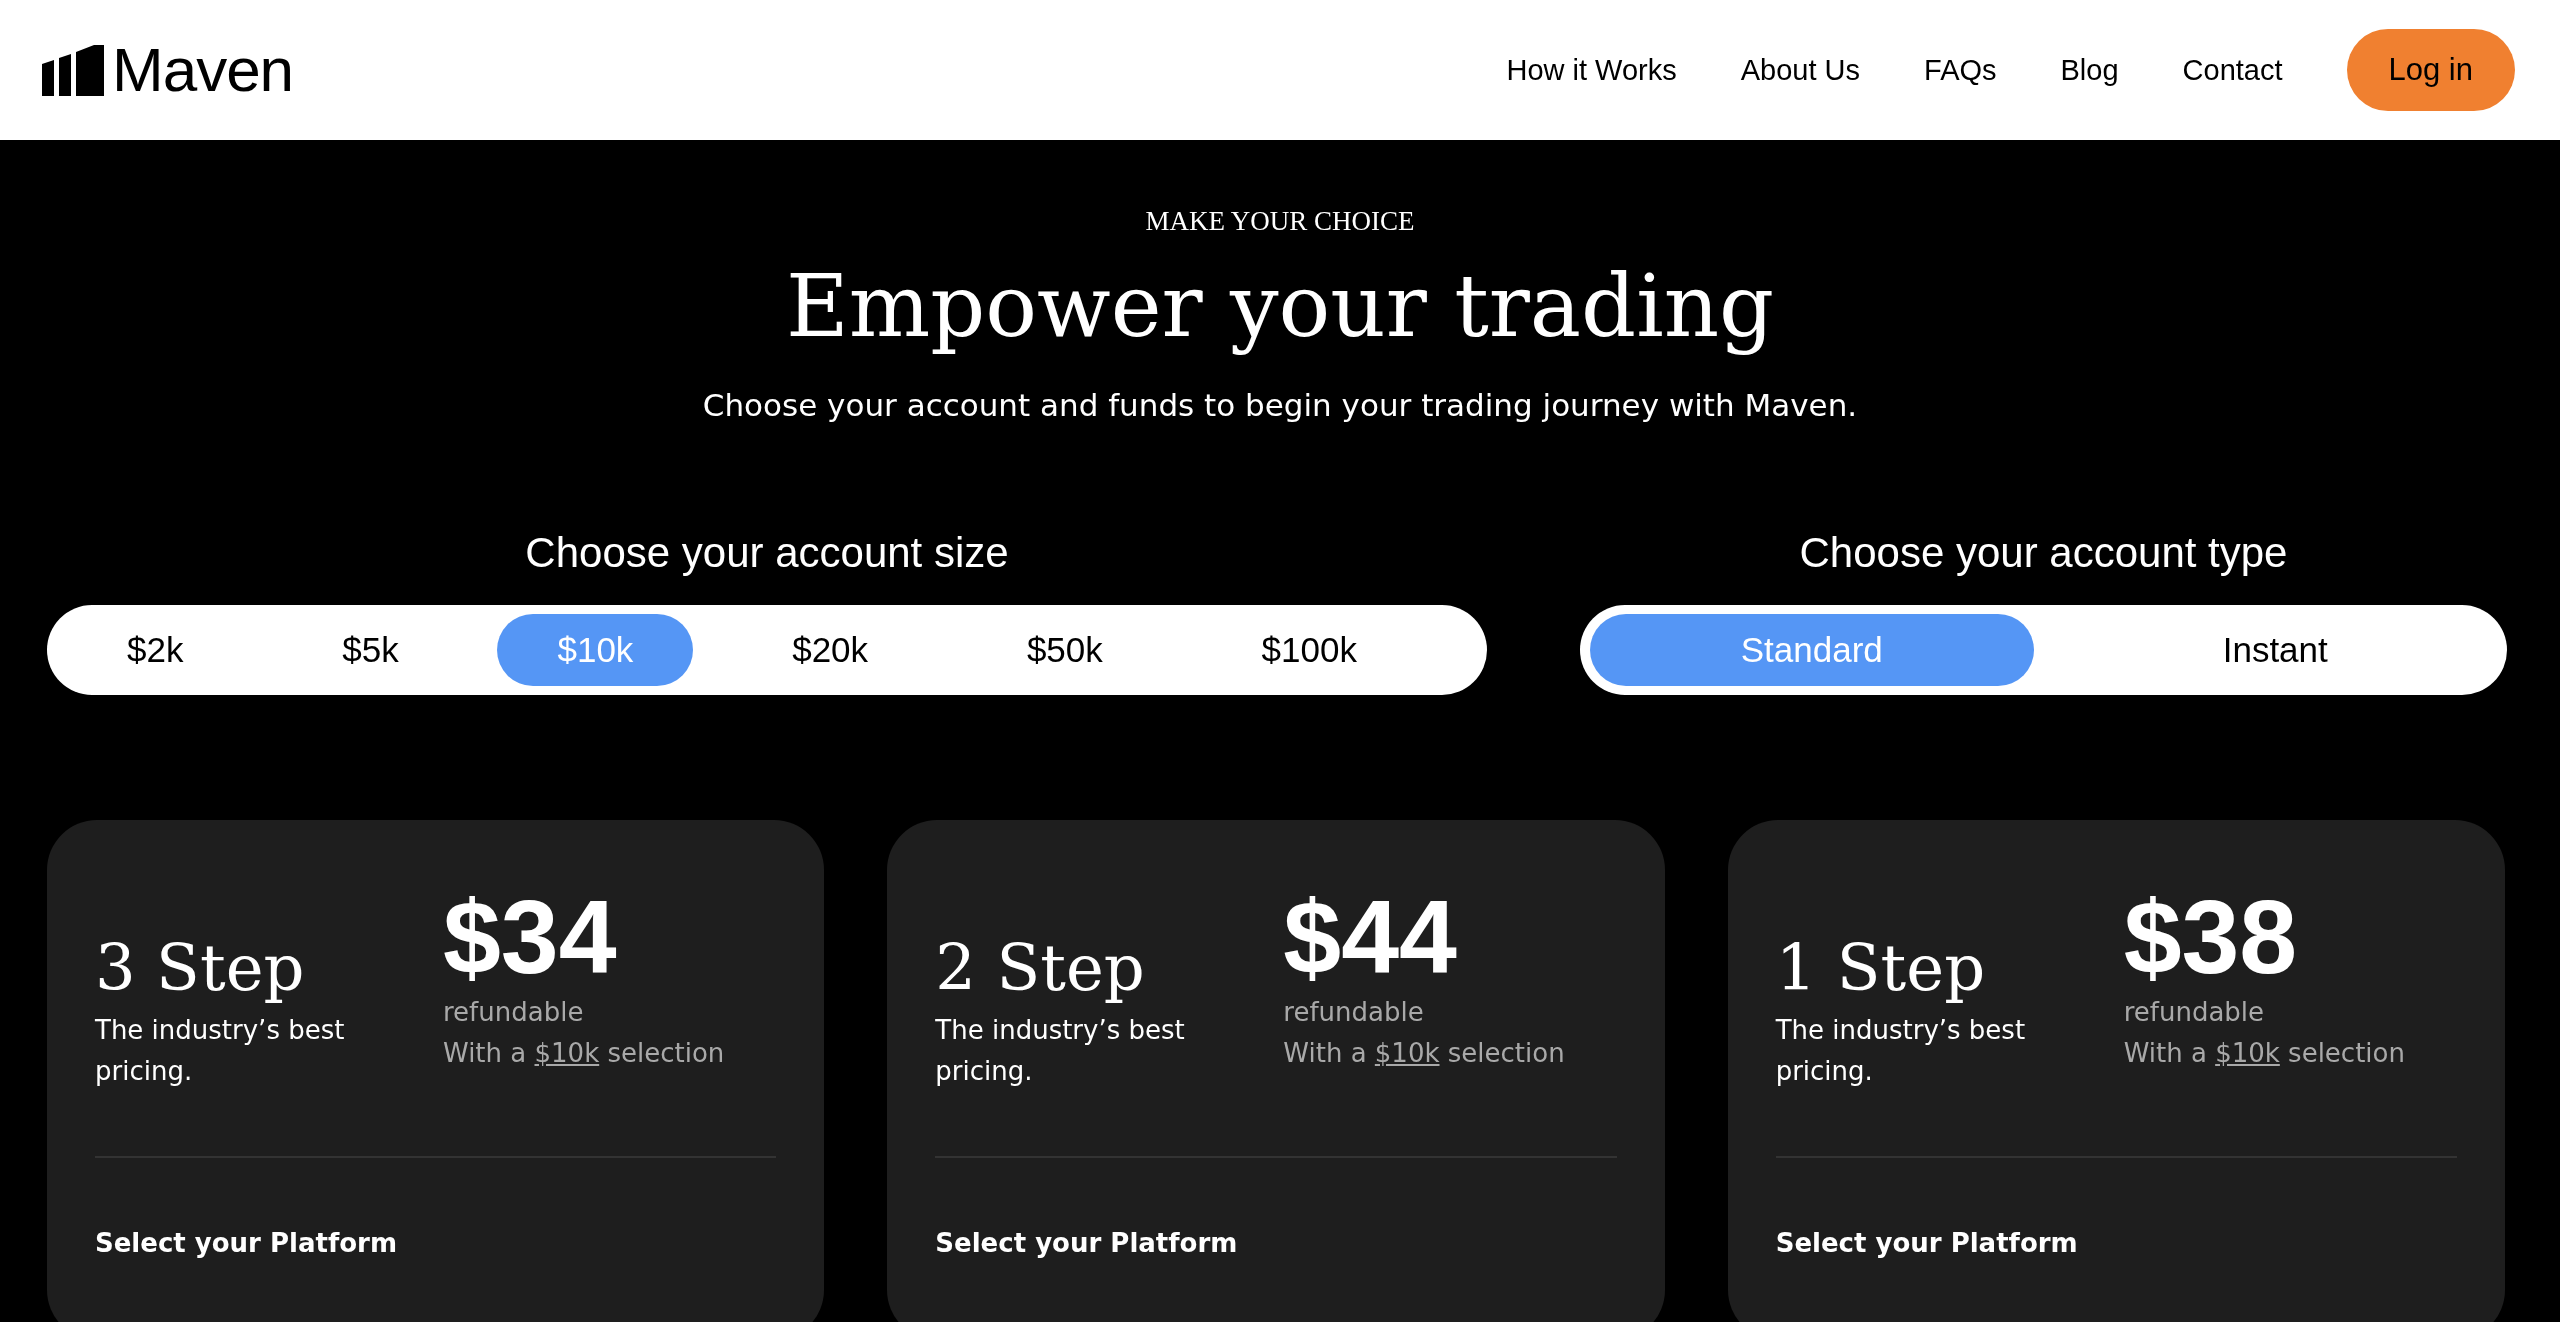 The height and width of the screenshot is (1322, 2560). I want to click on plan-name: 3 Step, so click(200, 968).